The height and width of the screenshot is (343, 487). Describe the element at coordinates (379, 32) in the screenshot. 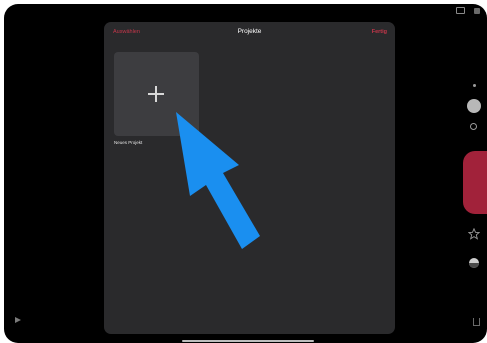

I see `done-button: Fertig` at that location.